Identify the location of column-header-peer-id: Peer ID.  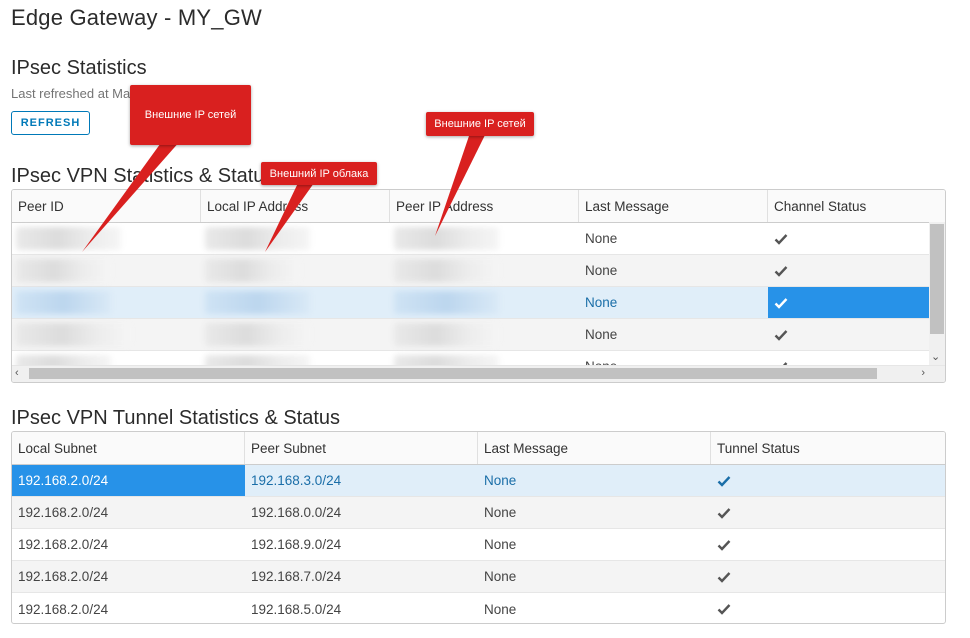
(106, 206).